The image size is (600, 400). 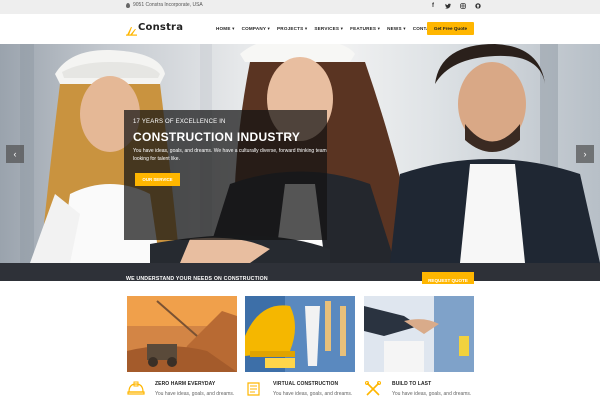 What do you see at coordinates (419, 334) in the screenshot?
I see `feature-image-handshake` at bounding box center [419, 334].